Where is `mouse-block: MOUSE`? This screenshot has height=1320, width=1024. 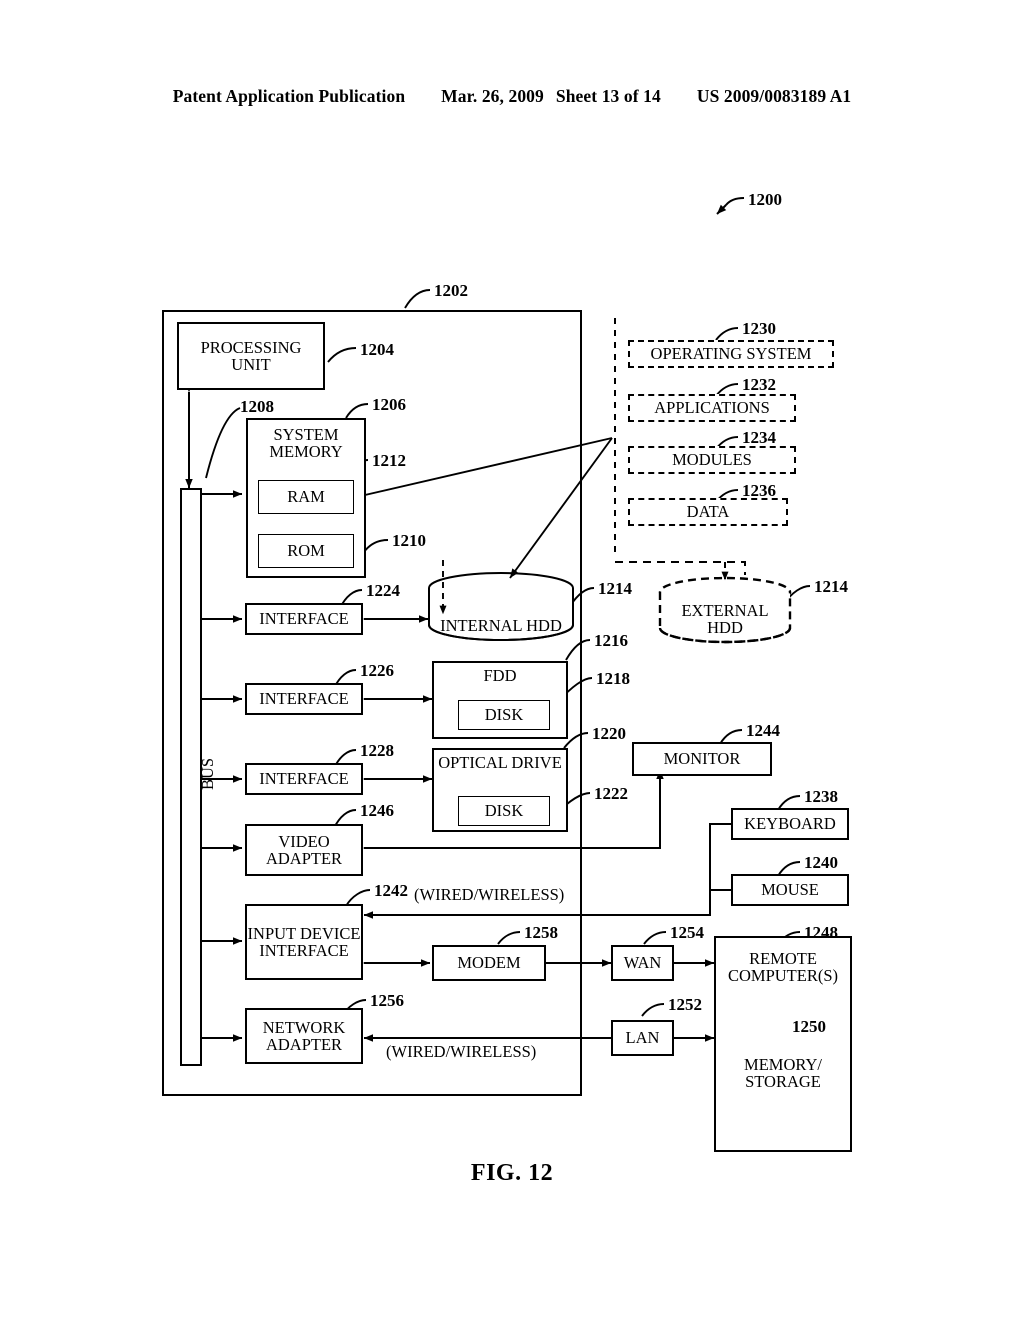 mouse-block: MOUSE is located at coordinates (790, 890).